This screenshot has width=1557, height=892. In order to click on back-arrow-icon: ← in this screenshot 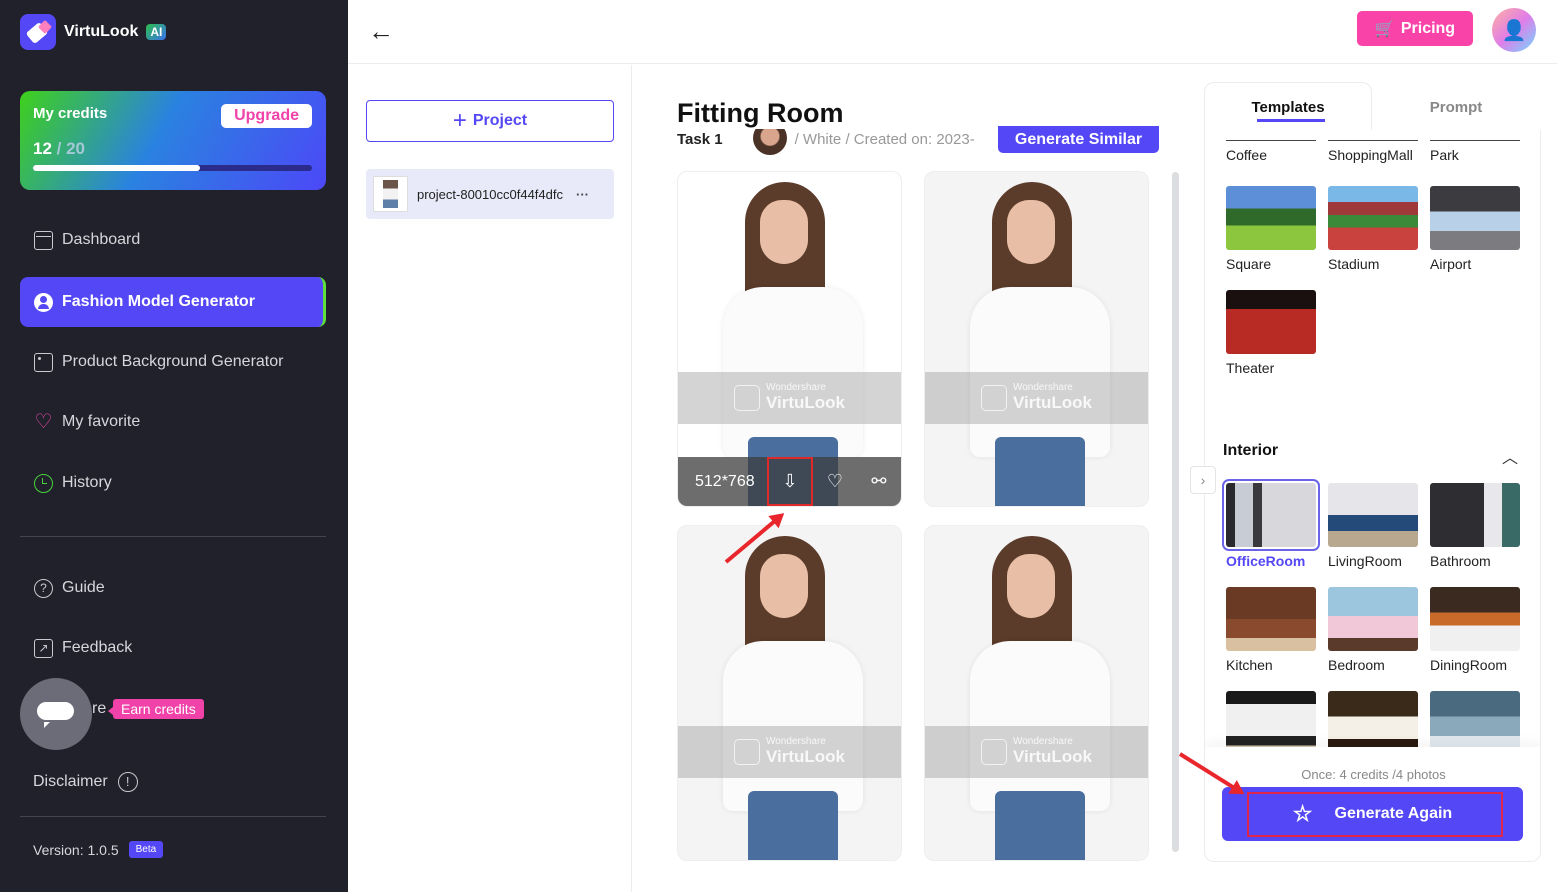, I will do `click(381, 31)`.